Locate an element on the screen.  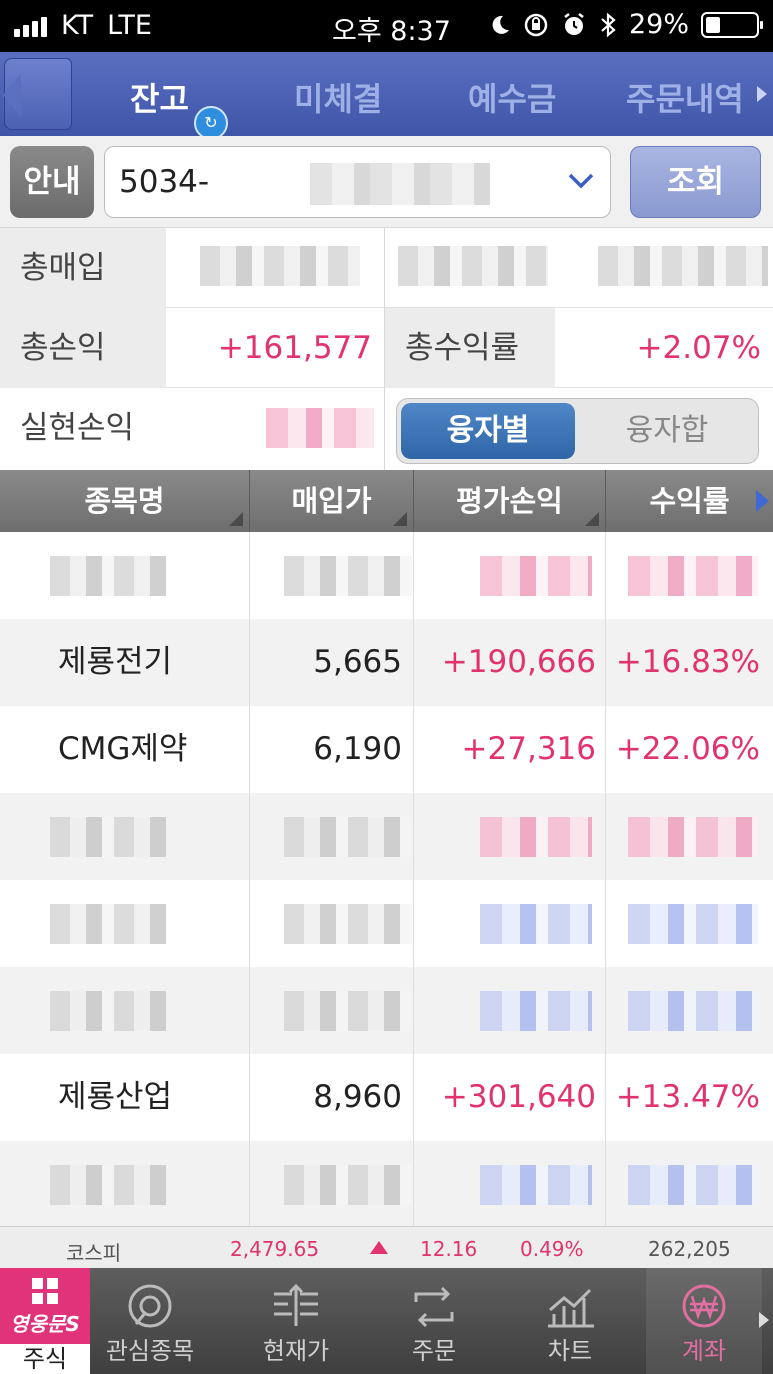
table-row: 제룡전기 5,665 +190,666 +16.83% is located at coordinates (386, 662).